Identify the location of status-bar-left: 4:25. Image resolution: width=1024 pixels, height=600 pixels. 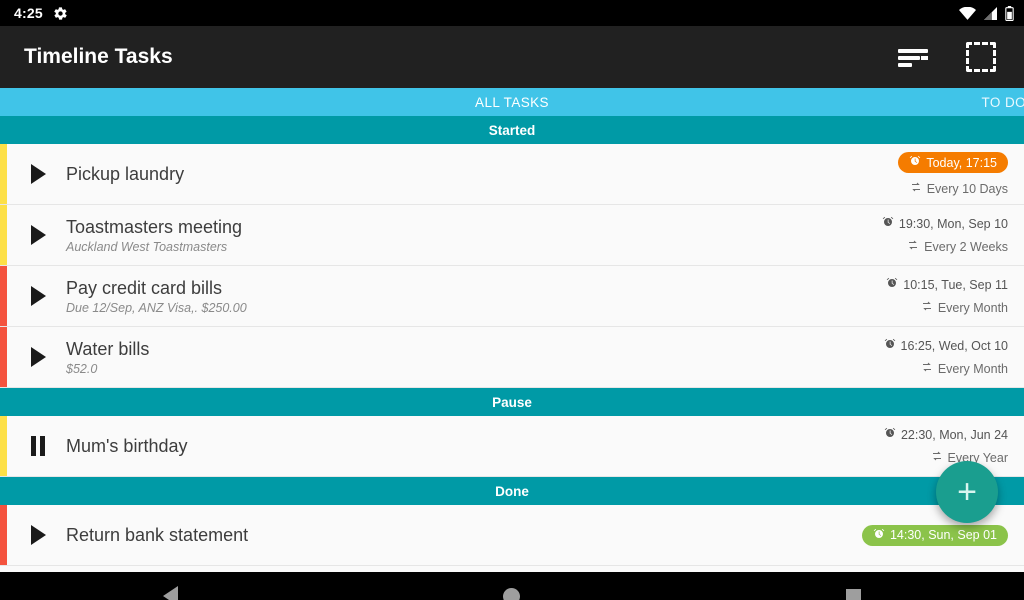
(41, 13).